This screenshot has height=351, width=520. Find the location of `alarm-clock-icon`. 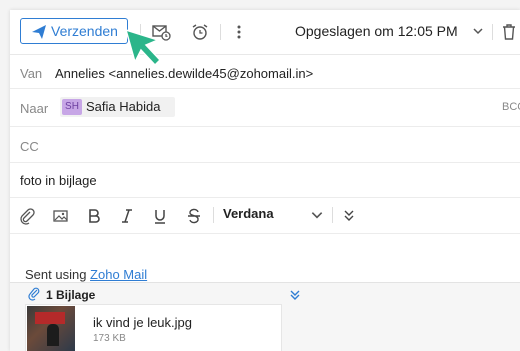

alarm-clock-icon is located at coordinates (200, 32).